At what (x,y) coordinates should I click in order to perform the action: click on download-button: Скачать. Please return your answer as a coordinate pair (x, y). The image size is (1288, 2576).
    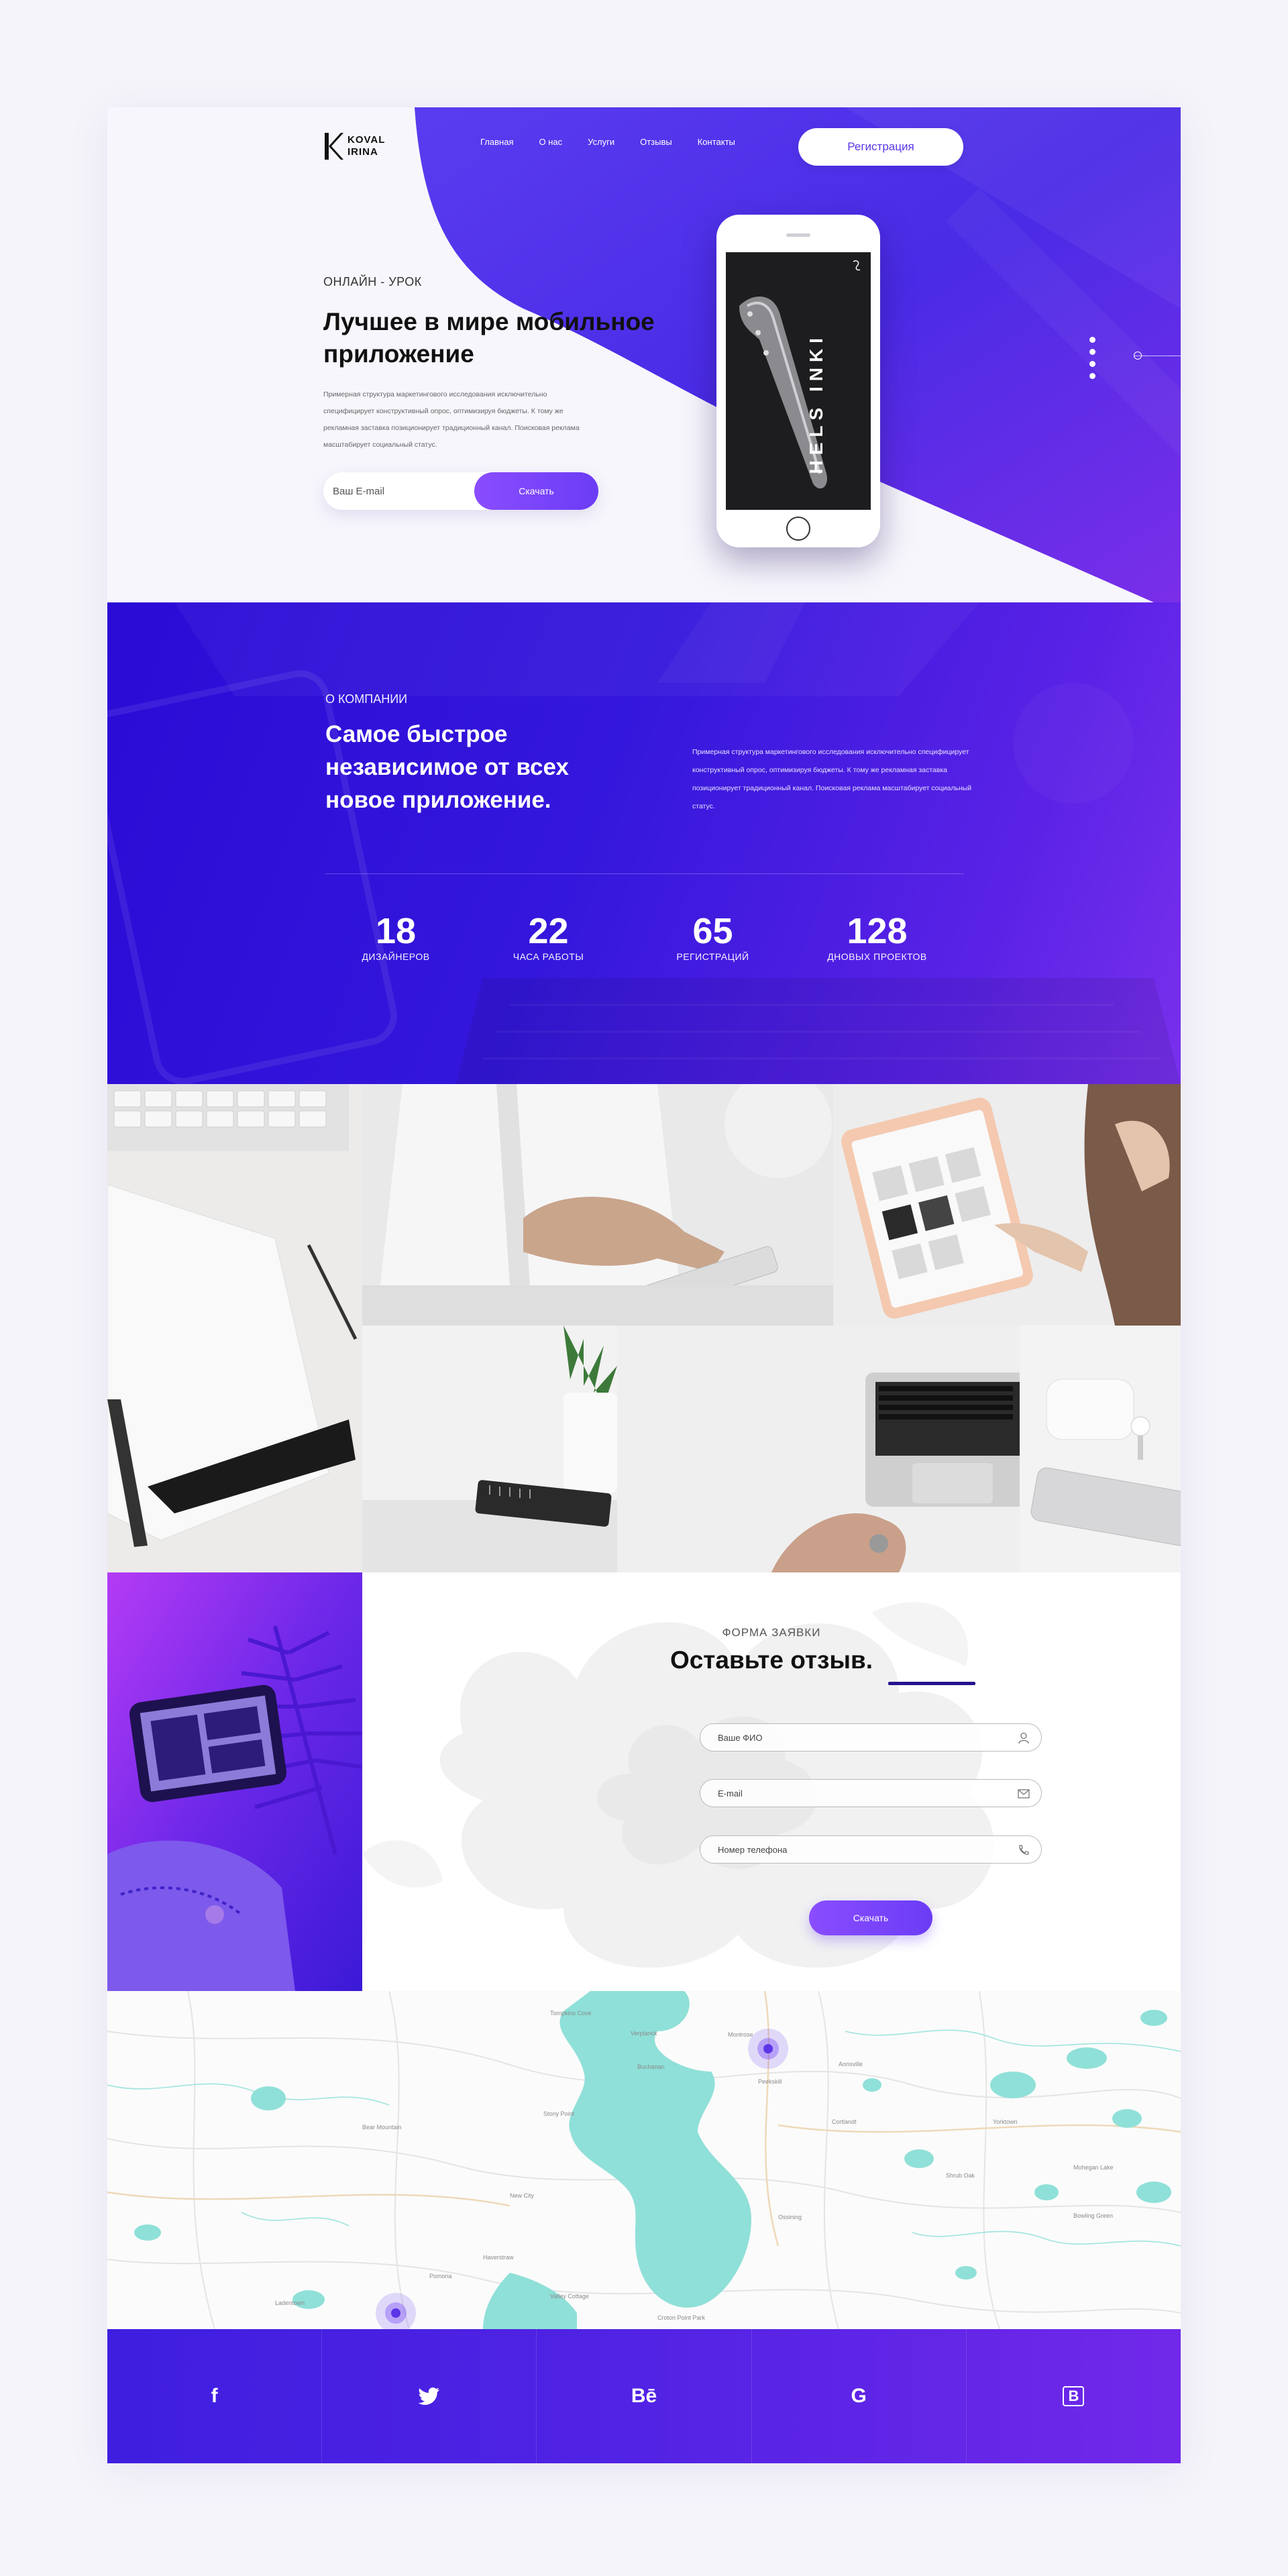
    Looking at the image, I should click on (536, 491).